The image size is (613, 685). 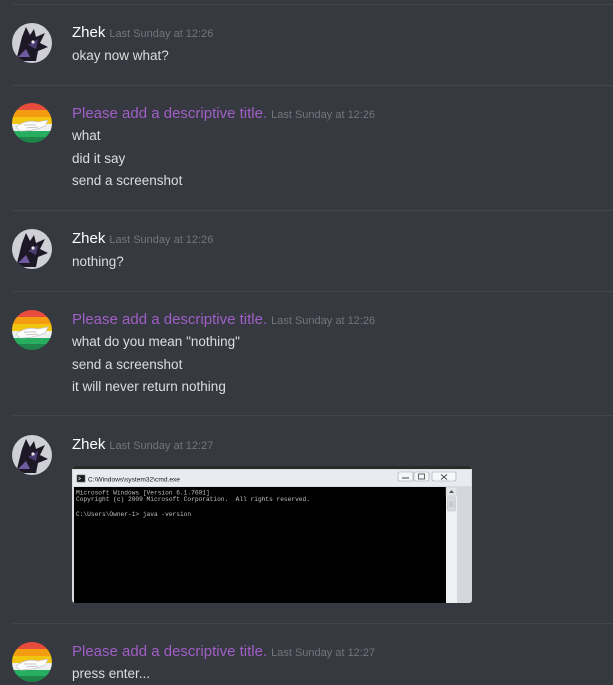 I want to click on console-scrollbar, so click(x=451, y=544).